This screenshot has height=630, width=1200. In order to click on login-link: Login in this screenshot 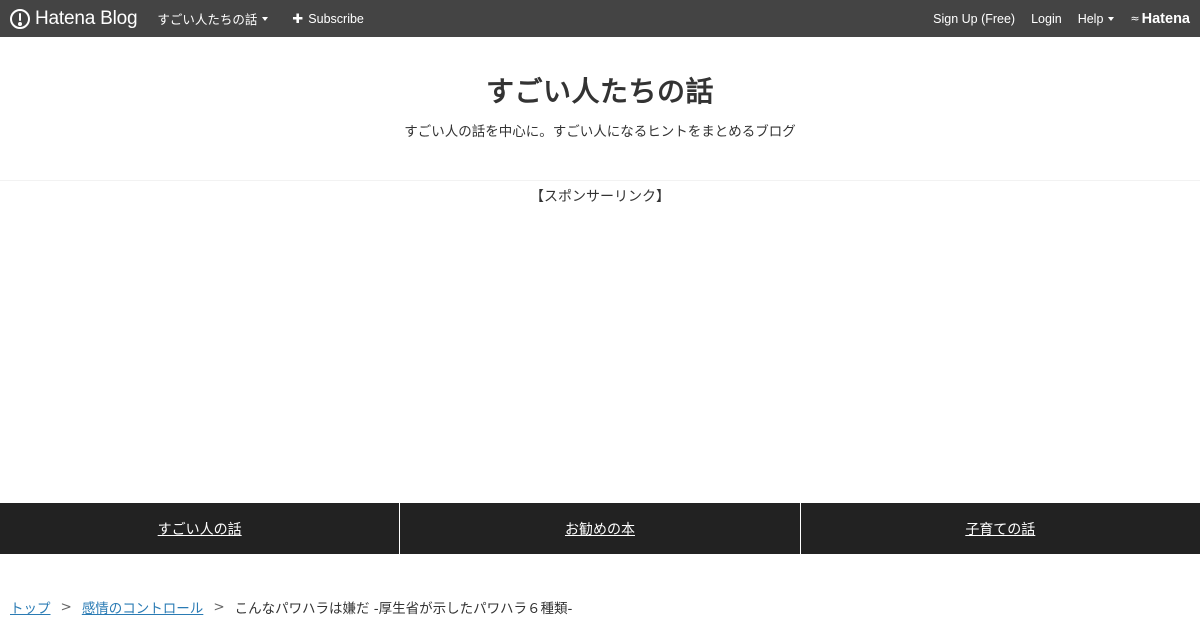, I will do `click(1046, 19)`.